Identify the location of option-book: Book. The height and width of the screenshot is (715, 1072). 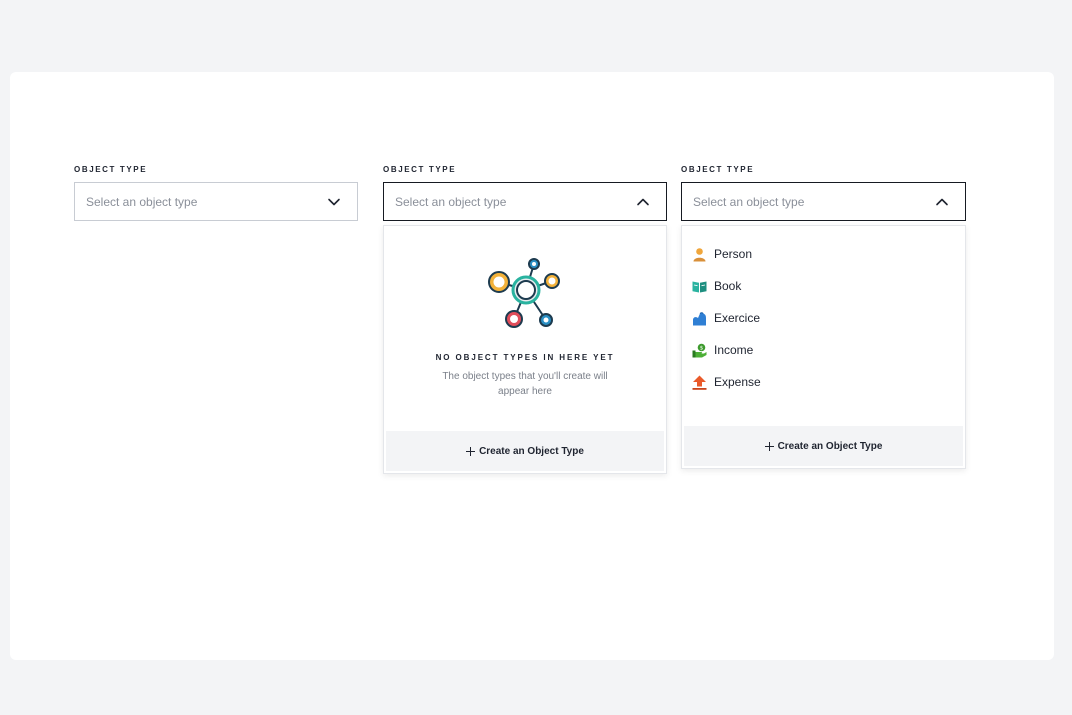
(822, 286).